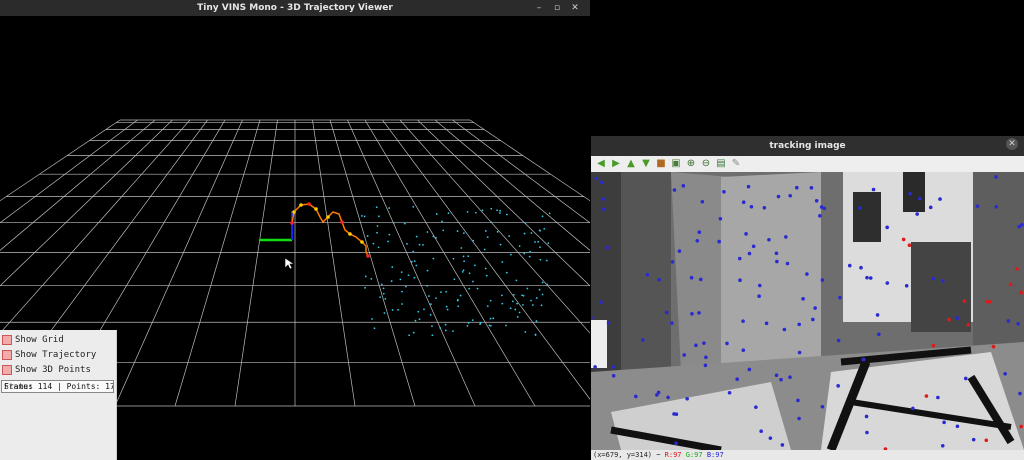  I want to click on arrow-down-icon: ▼, so click(646, 164).